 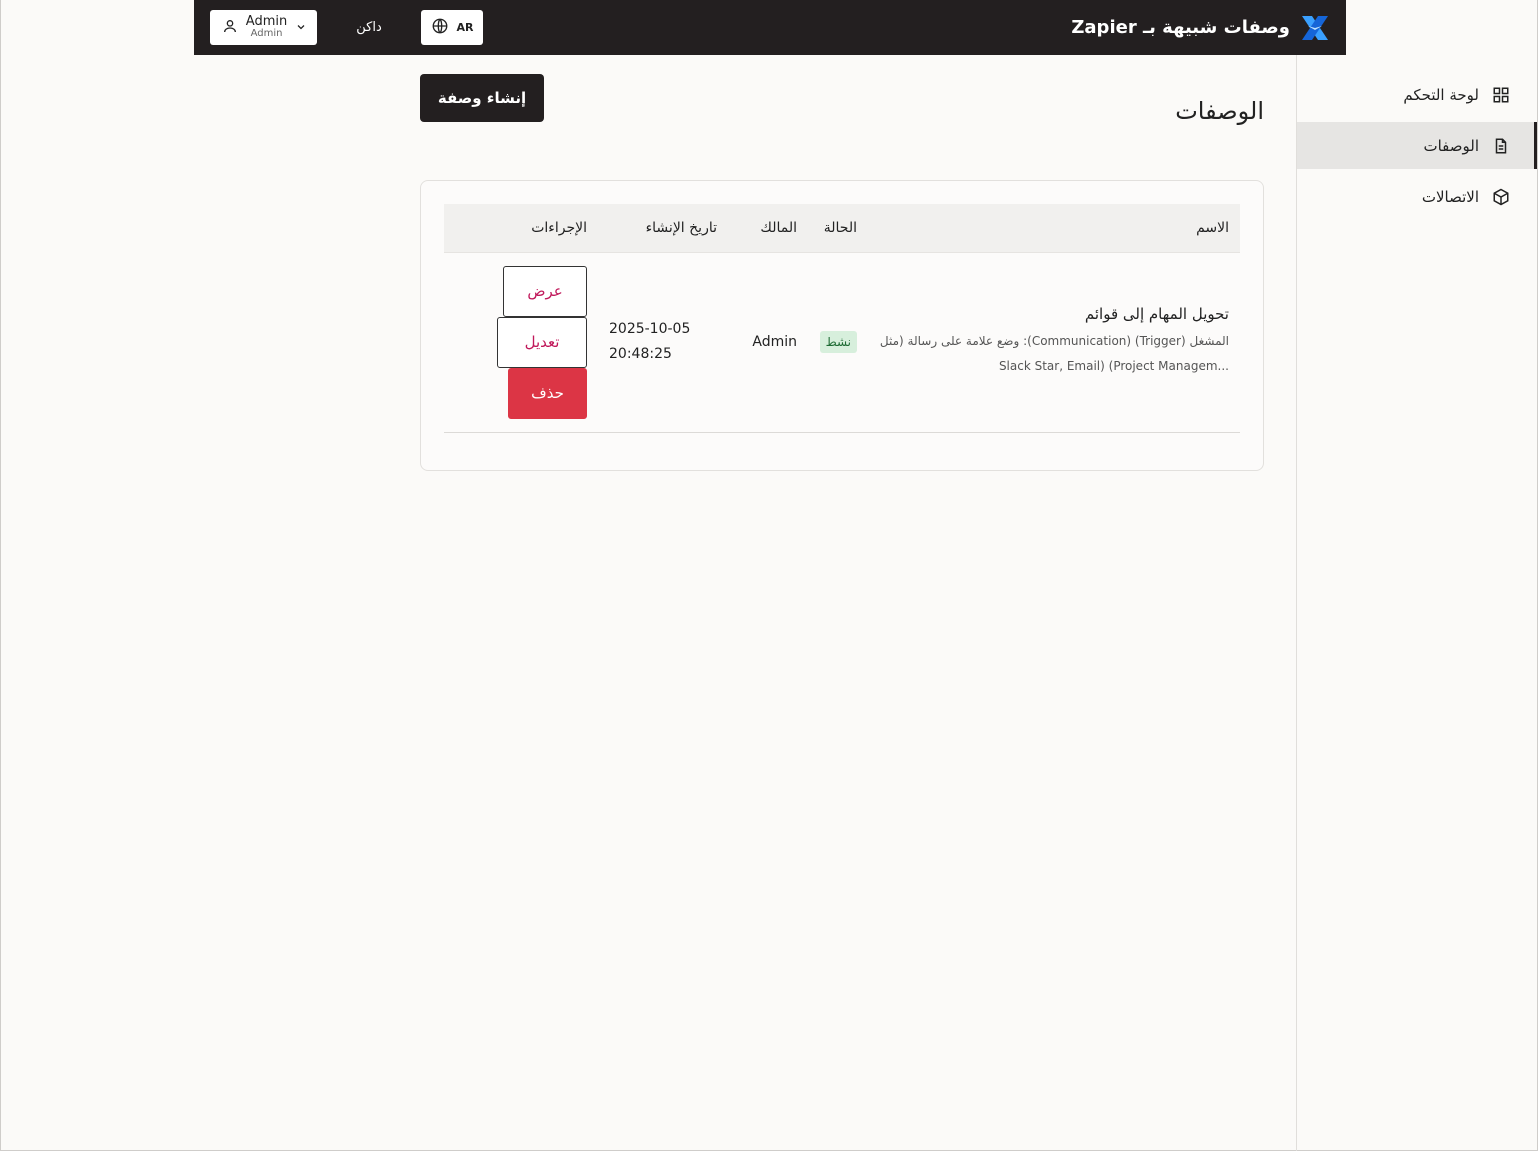 What do you see at coordinates (640, 354) in the screenshot?
I see `created-time: 20:48:25` at bounding box center [640, 354].